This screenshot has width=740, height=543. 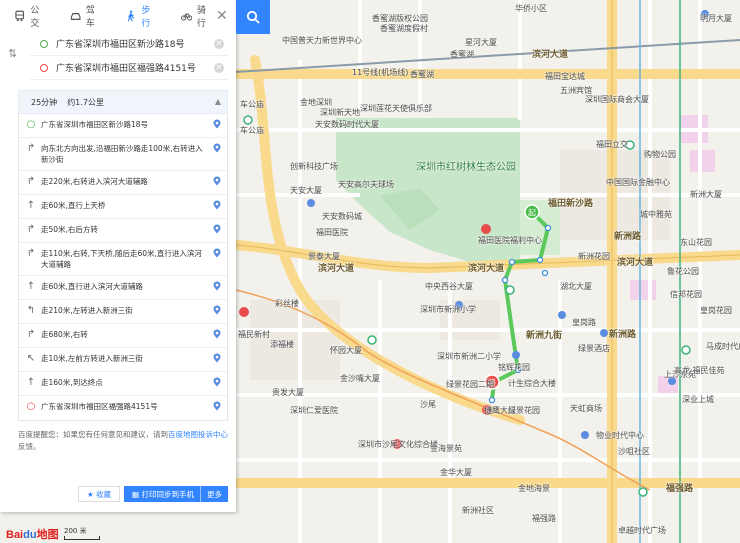 I want to click on route-step: ↱ 走50米,右后方转, so click(x=123, y=231).